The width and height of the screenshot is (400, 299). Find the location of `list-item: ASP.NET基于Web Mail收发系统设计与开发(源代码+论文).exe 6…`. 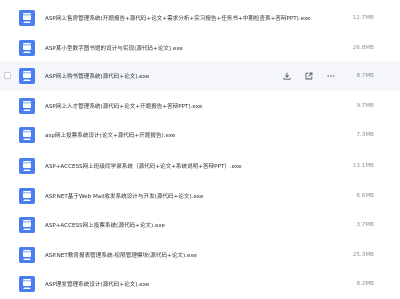

list-item: ASP.NET基于Web Mail收发系统设计与开发(源代码+论文).exe 6… is located at coordinates (200, 196).